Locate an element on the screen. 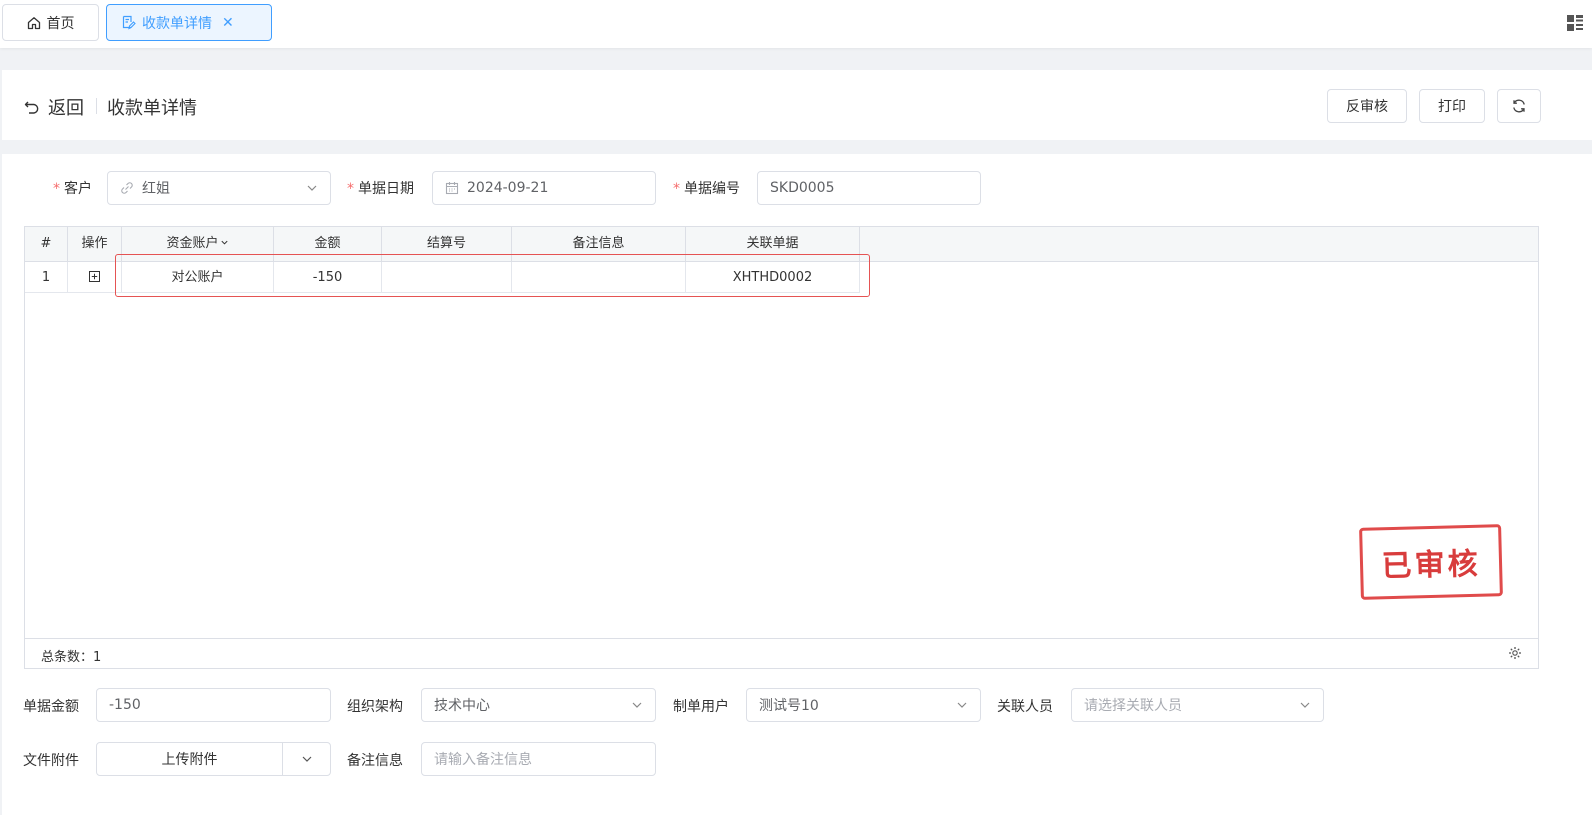 The image size is (1592, 815). amount-field: -150 is located at coordinates (213, 705).